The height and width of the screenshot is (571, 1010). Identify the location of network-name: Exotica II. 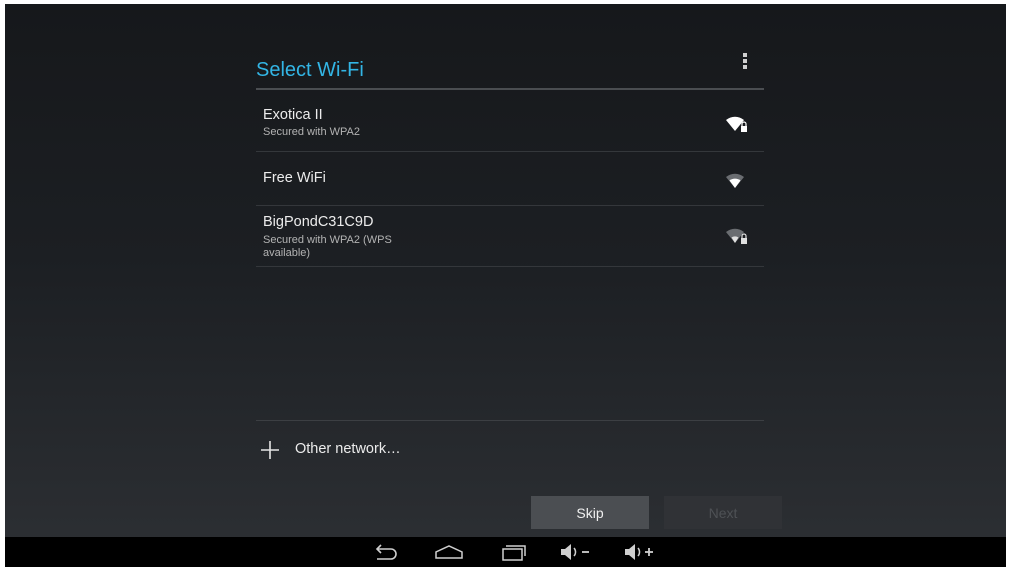
(293, 115).